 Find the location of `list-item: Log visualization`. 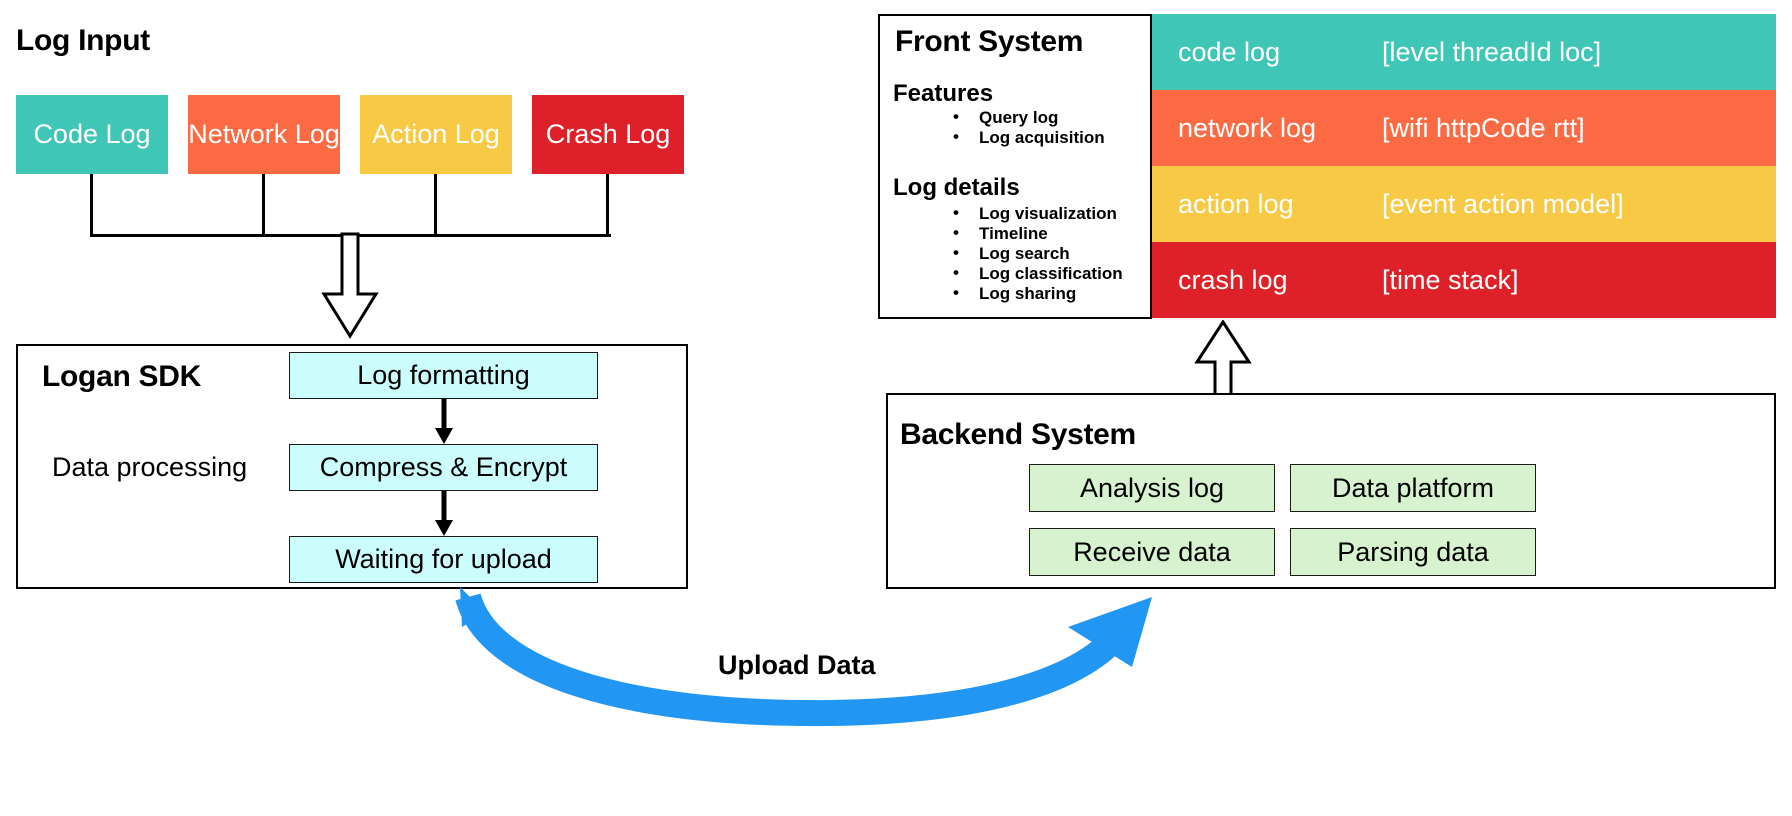

list-item: Log visualization is located at coordinates (1038, 213).